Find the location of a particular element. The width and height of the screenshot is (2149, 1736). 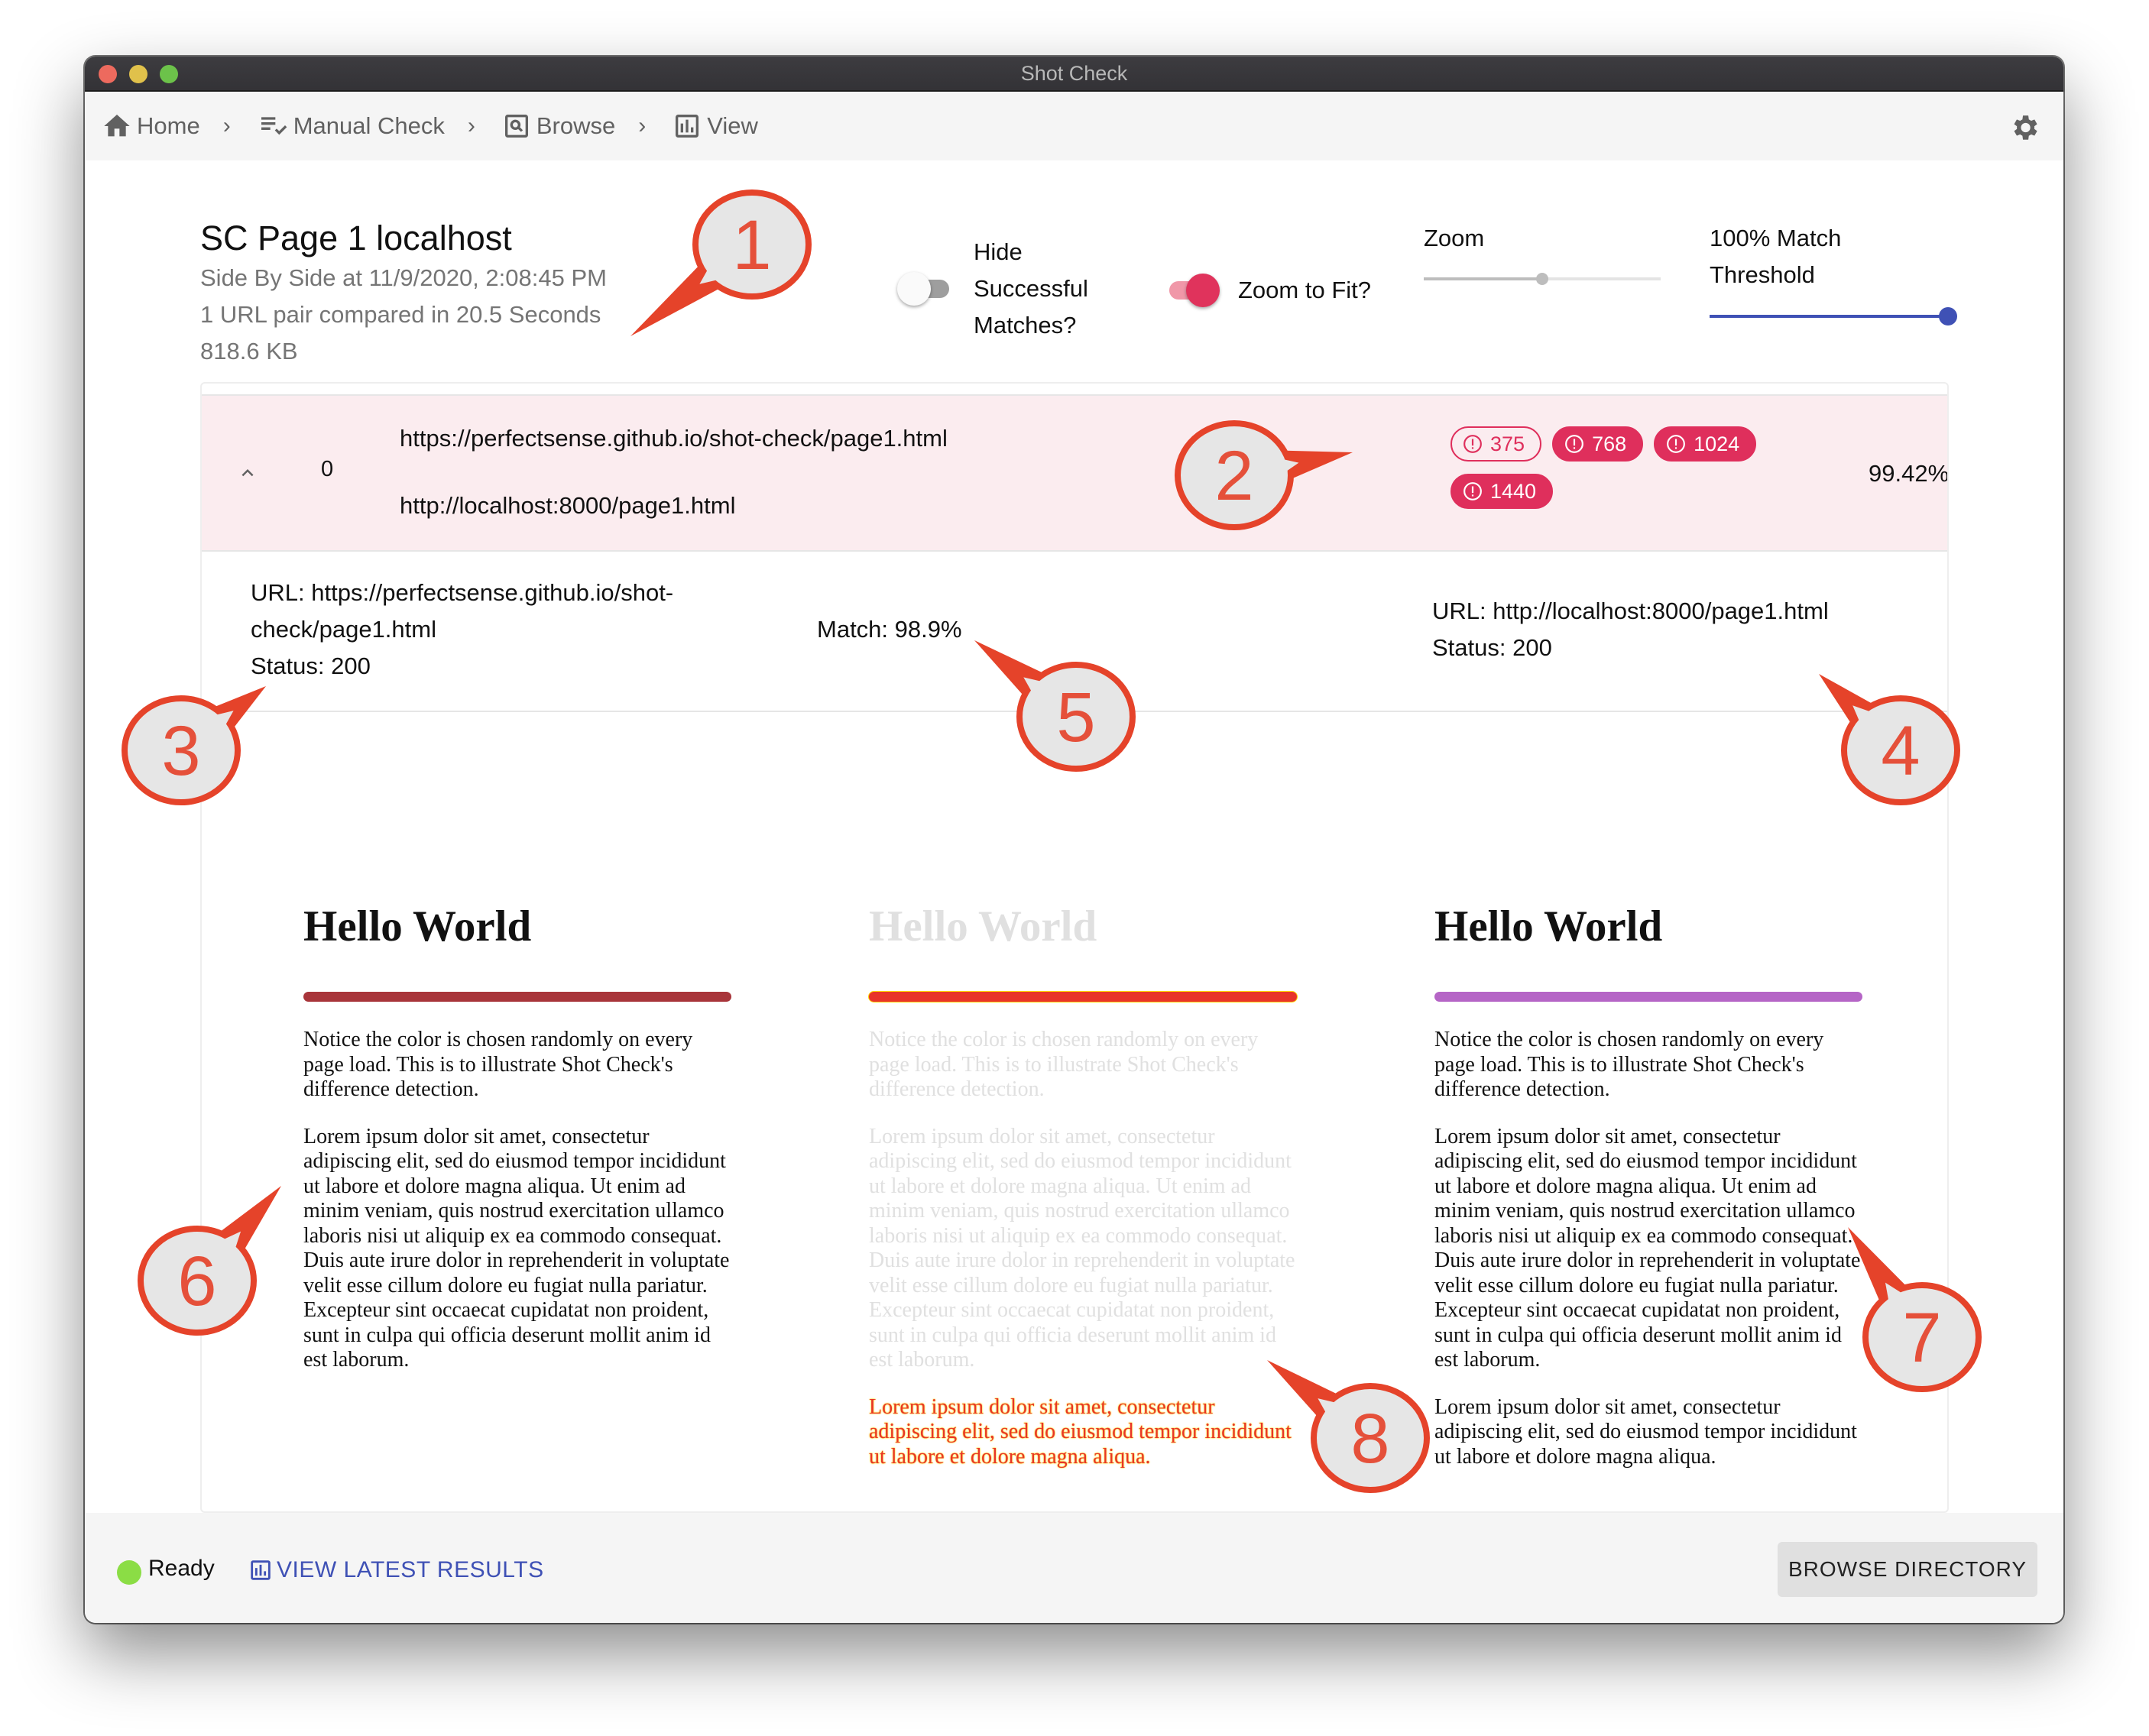

test-url-detail: URL: http://localhost:8000/page1.html is located at coordinates (1630, 611).